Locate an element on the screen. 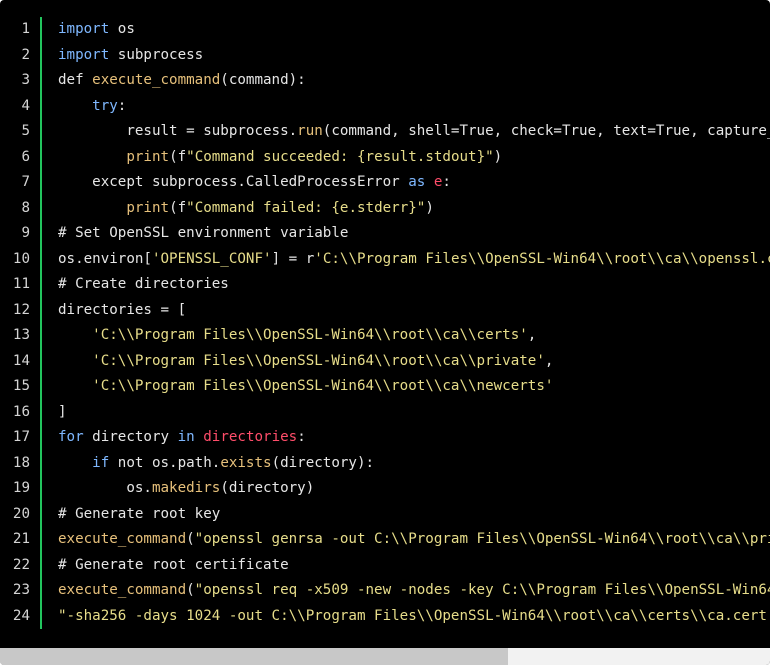  line-number: 9 is located at coordinates (25, 233).